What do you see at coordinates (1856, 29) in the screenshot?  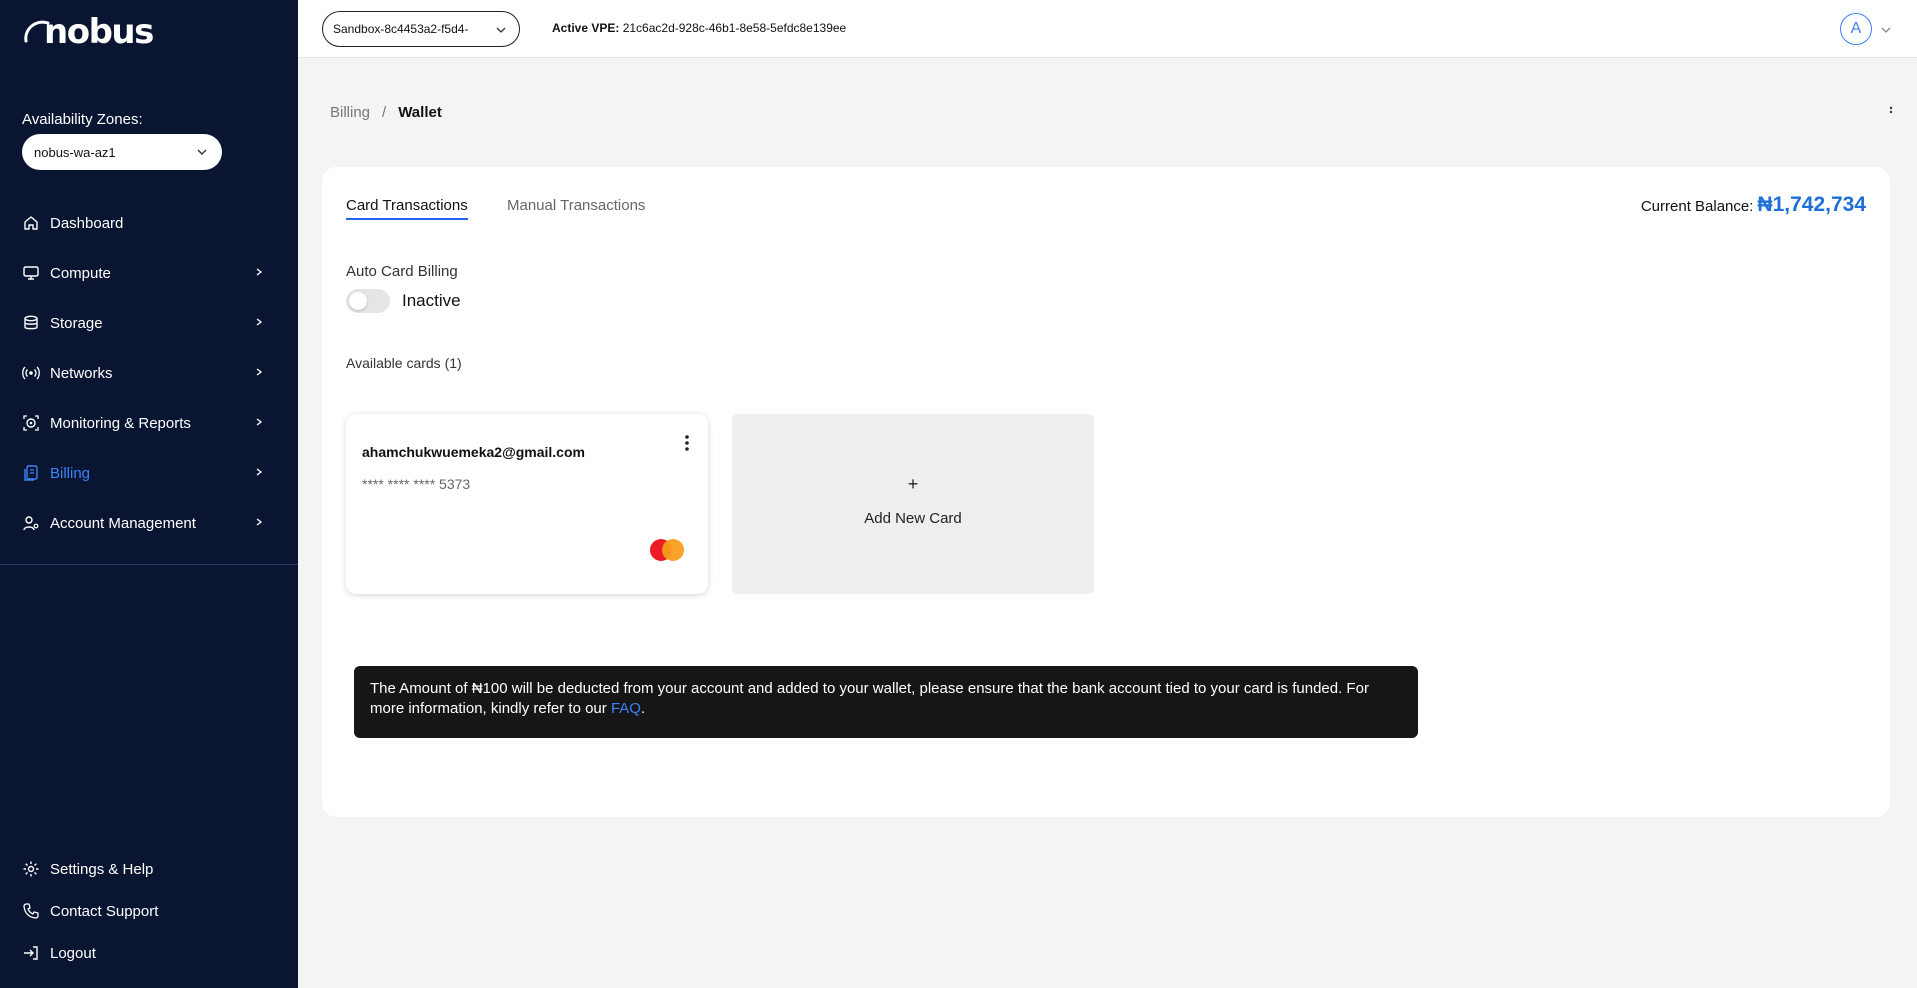 I see `avatar: A` at bounding box center [1856, 29].